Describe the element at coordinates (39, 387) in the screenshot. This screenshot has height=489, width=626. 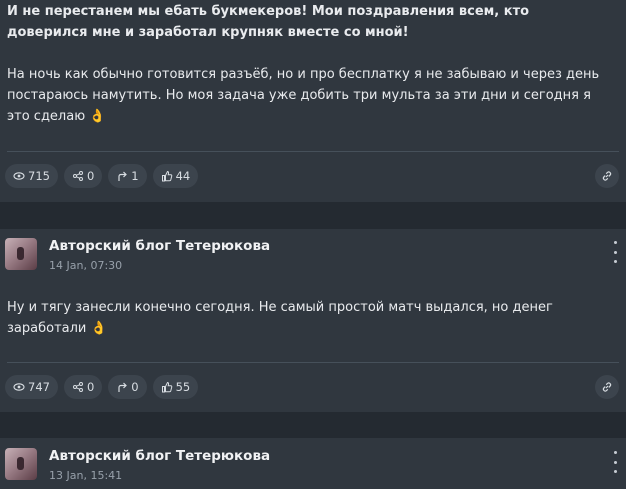
I see `views-count: 747` at that location.